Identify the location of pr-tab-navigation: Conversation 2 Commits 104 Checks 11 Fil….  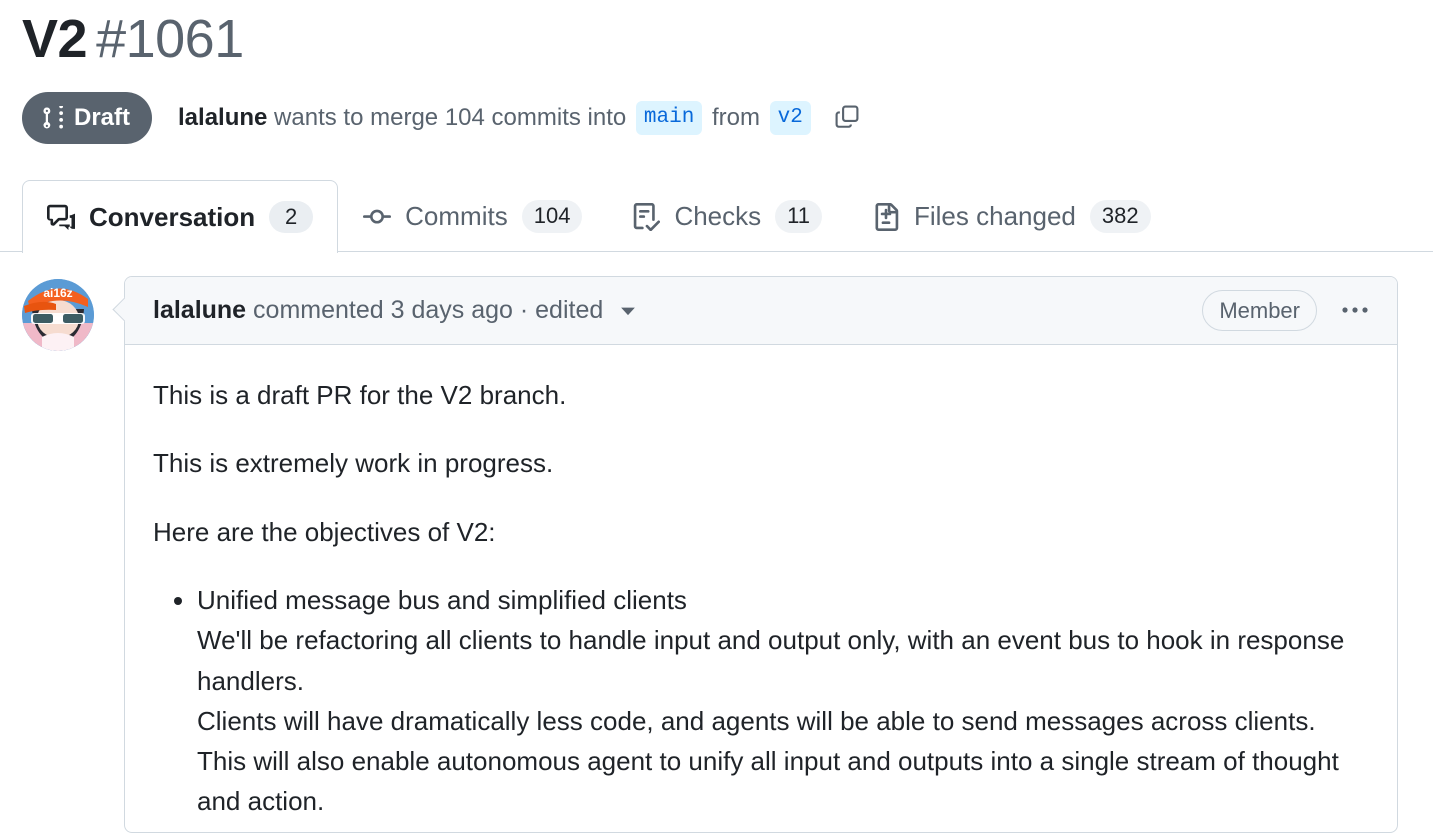
(716, 217).